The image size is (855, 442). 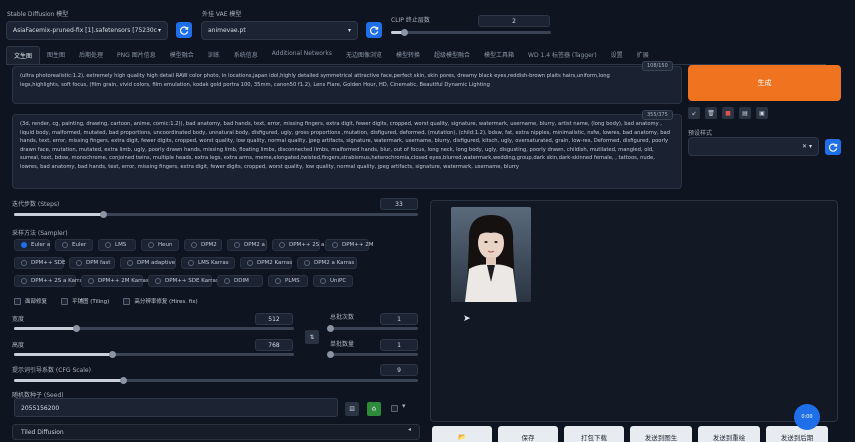 What do you see at coordinates (408, 55) in the screenshot?
I see `tab-9: 模型转换` at bounding box center [408, 55].